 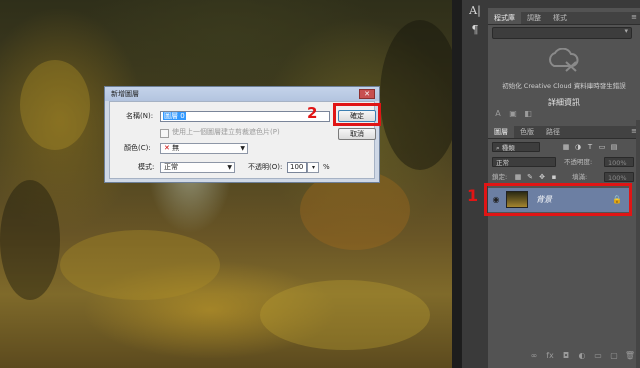 I want to click on fill-label: 填滿:, so click(x=580, y=177).